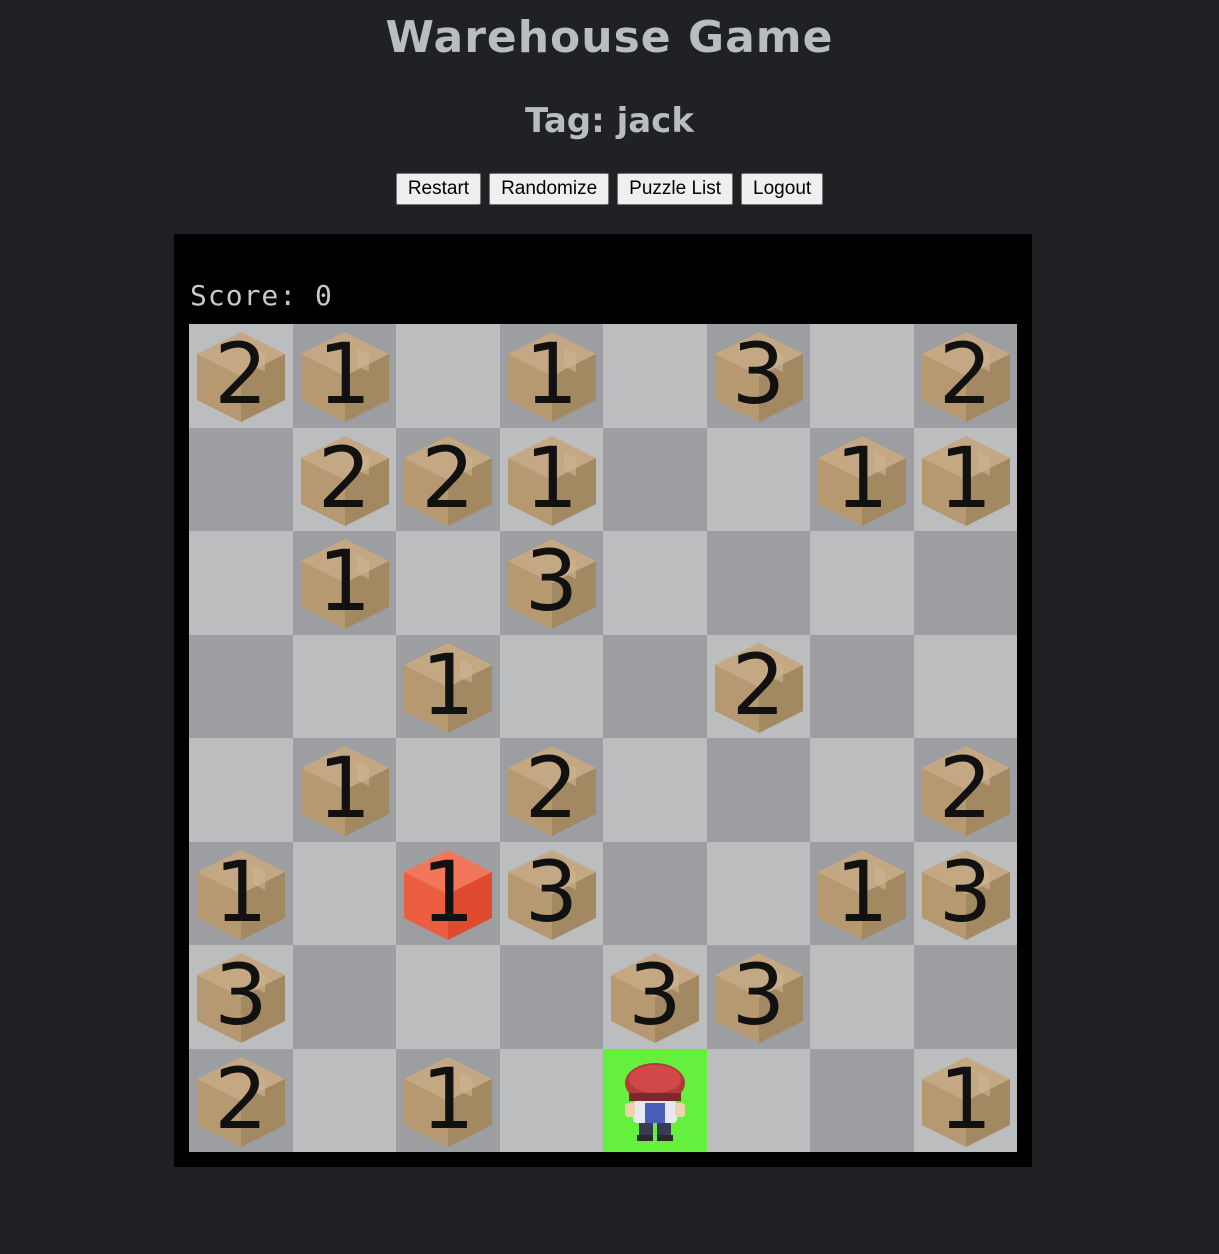 The width and height of the screenshot is (1219, 1254). What do you see at coordinates (549, 189) in the screenshot?
I see `randomize-button: Randomize` at bounding box center [549, 189].